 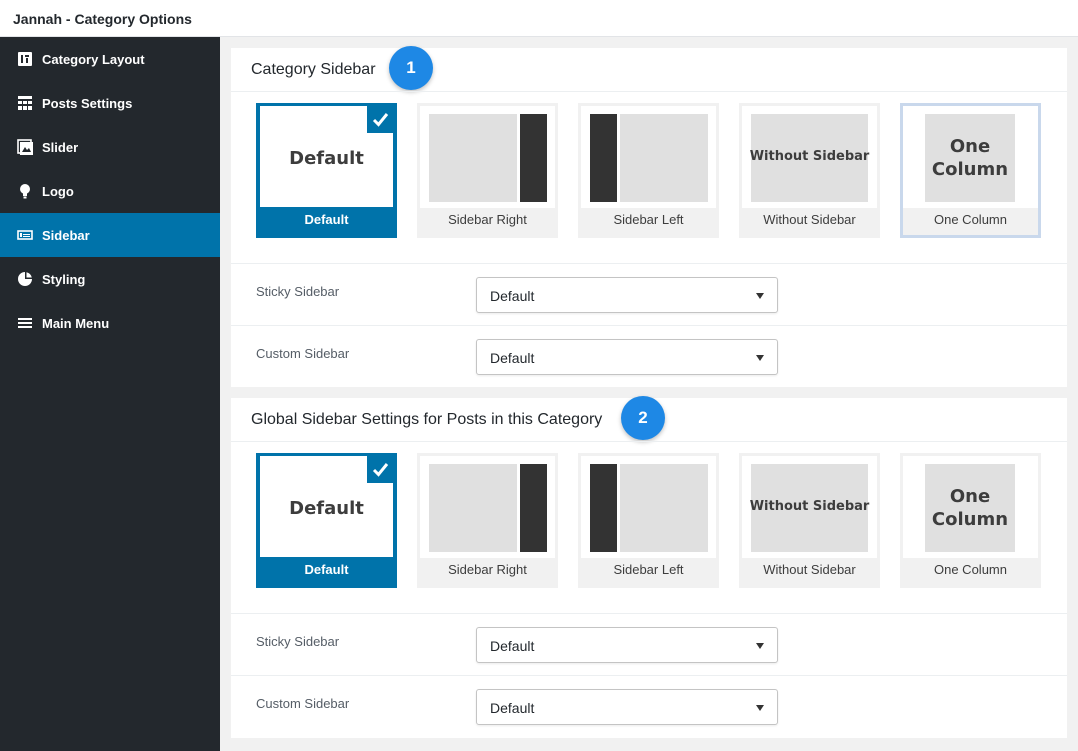 I want to click on palette-icon, so click(x=25, y=279).